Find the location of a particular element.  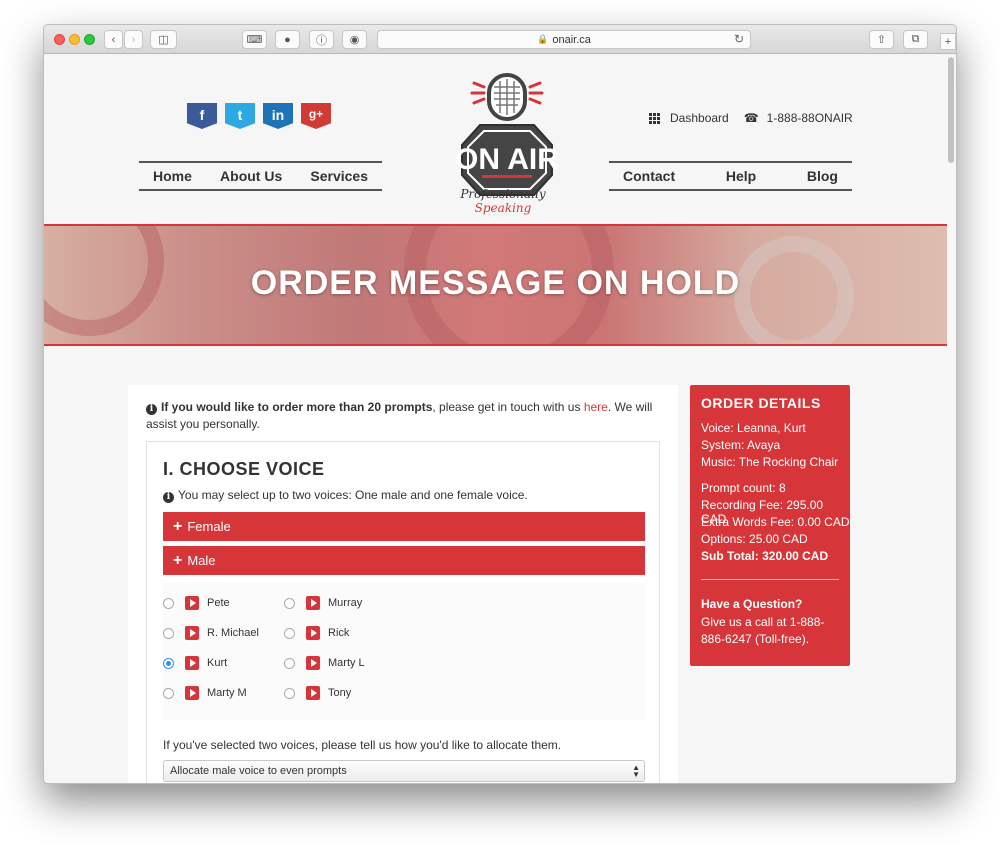

order-voice: Voice: Leanna, Kurt is located at coordinates (753, 428).